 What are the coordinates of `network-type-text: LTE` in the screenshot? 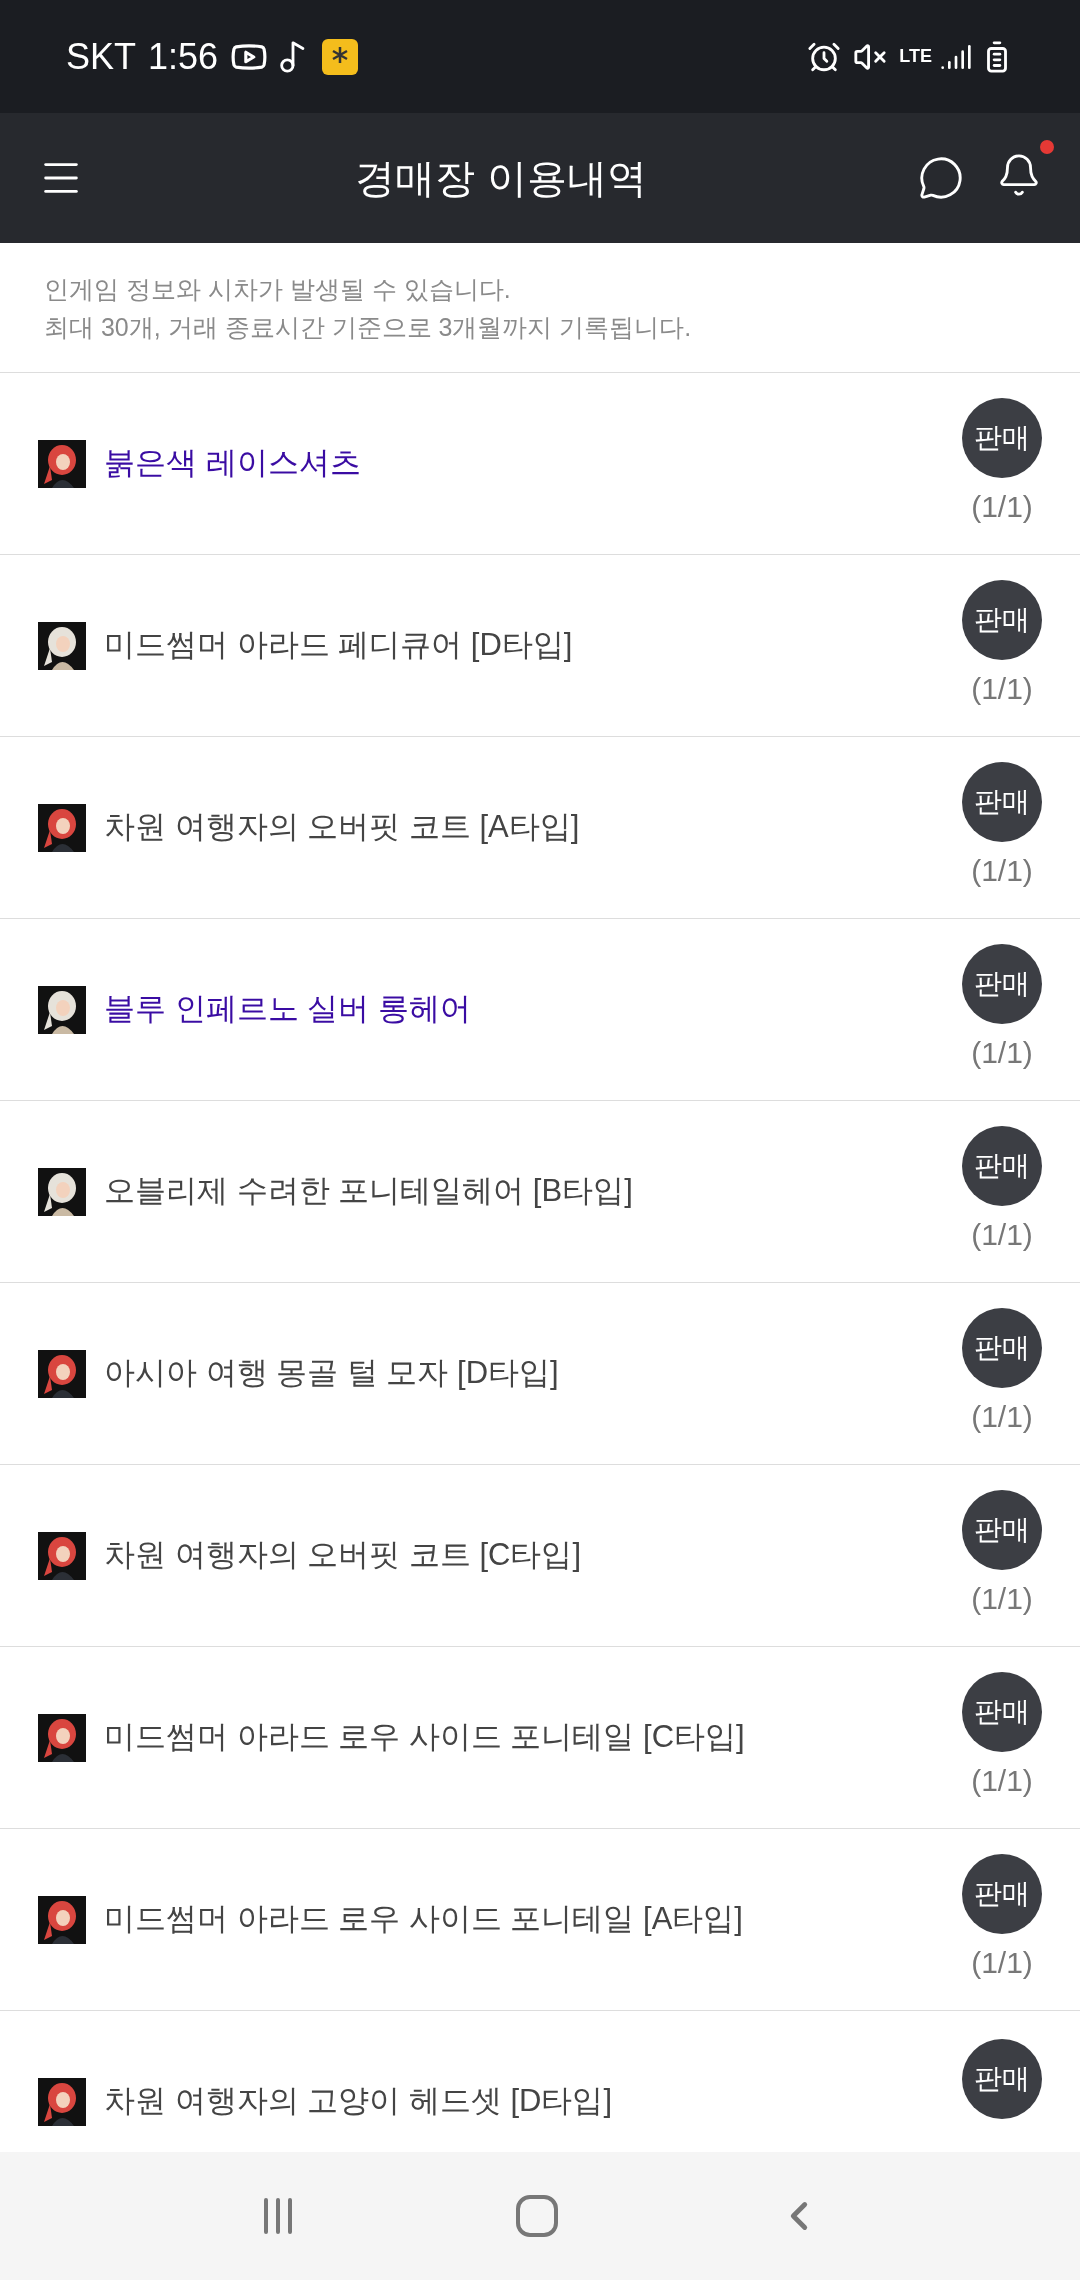 It's located at (915, 56).